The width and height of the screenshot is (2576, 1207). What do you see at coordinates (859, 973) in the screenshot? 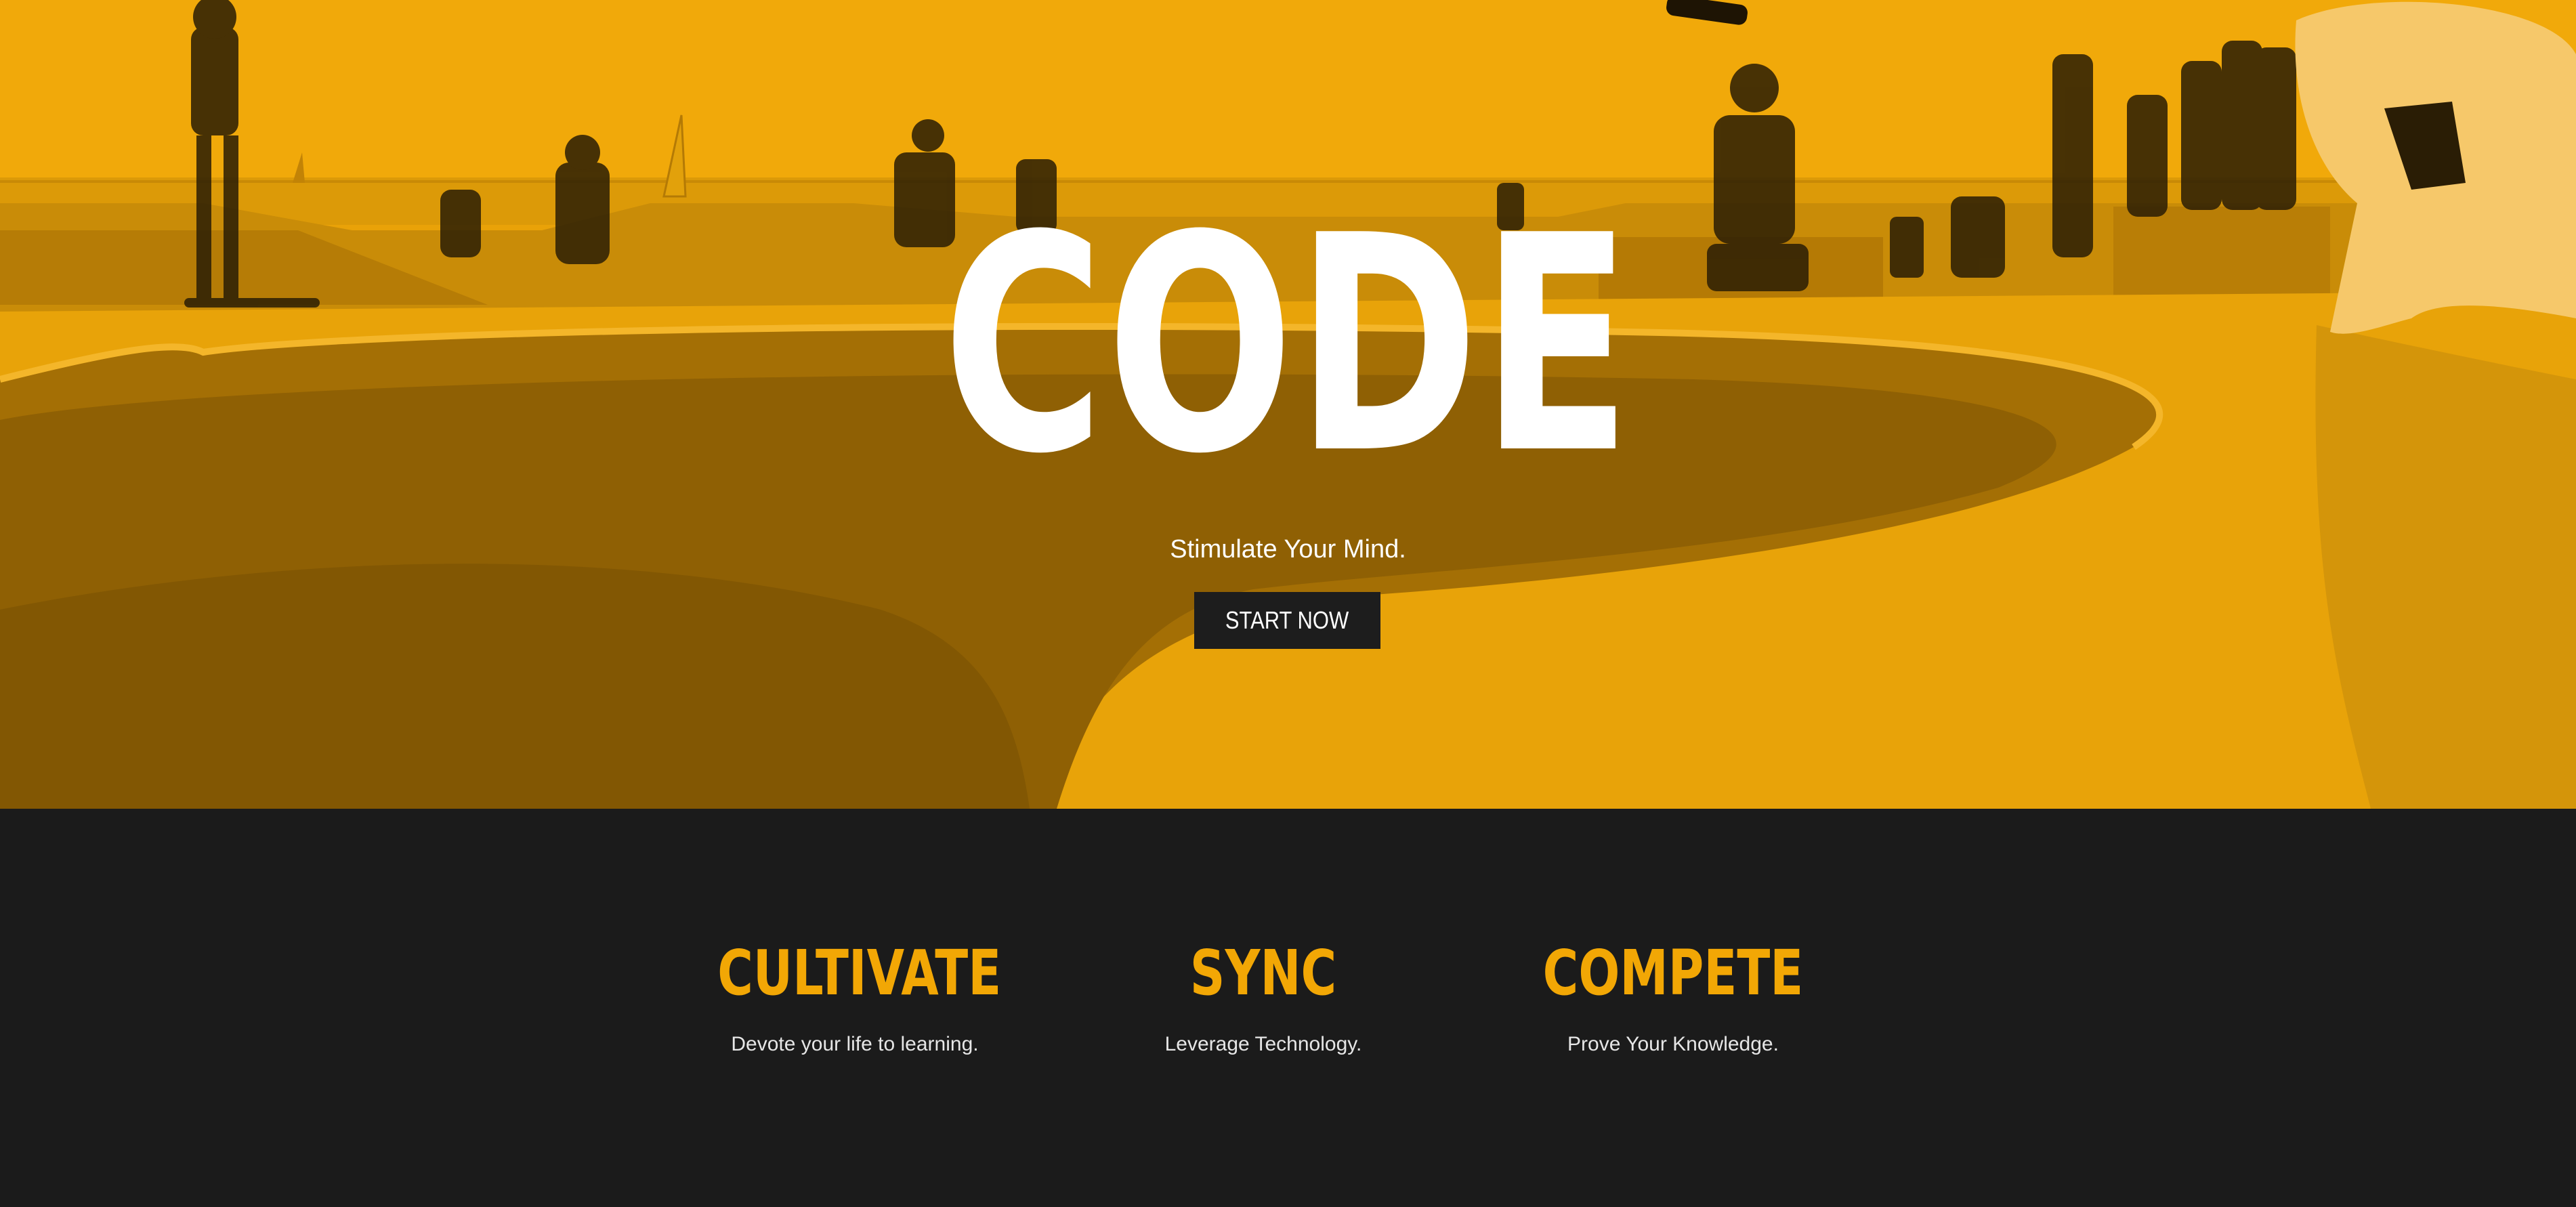
I see `feature-heading: CULTIVATE` at bounding box center [859, 973].